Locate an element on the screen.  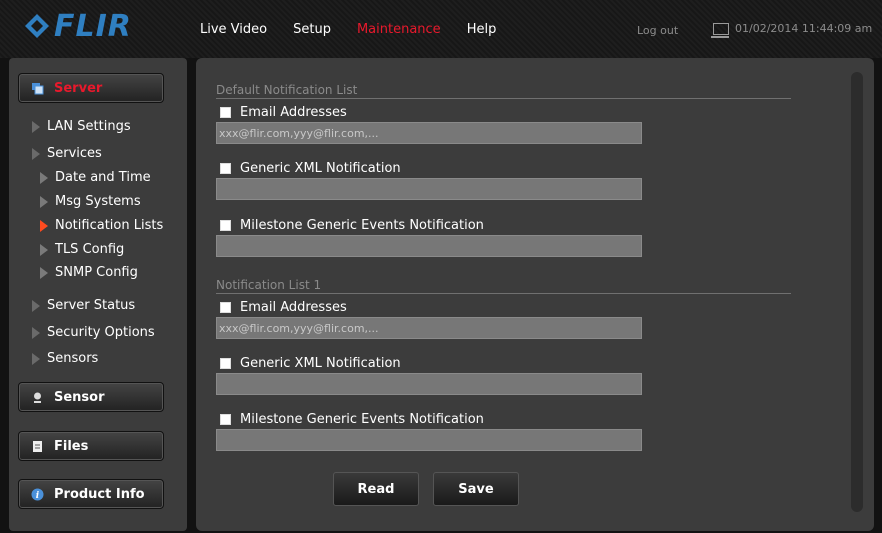
sidebar-item-label: TLS Config is located at coordinates (90, 249).